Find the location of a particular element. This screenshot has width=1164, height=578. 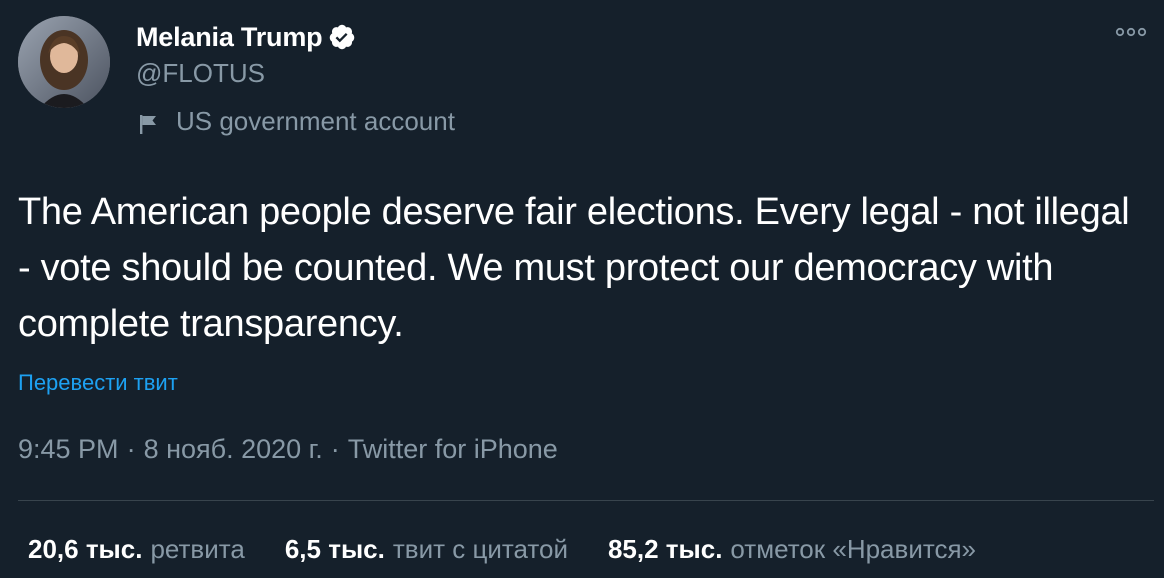

government-account-label: US government account is located at coordinates (296, 121).